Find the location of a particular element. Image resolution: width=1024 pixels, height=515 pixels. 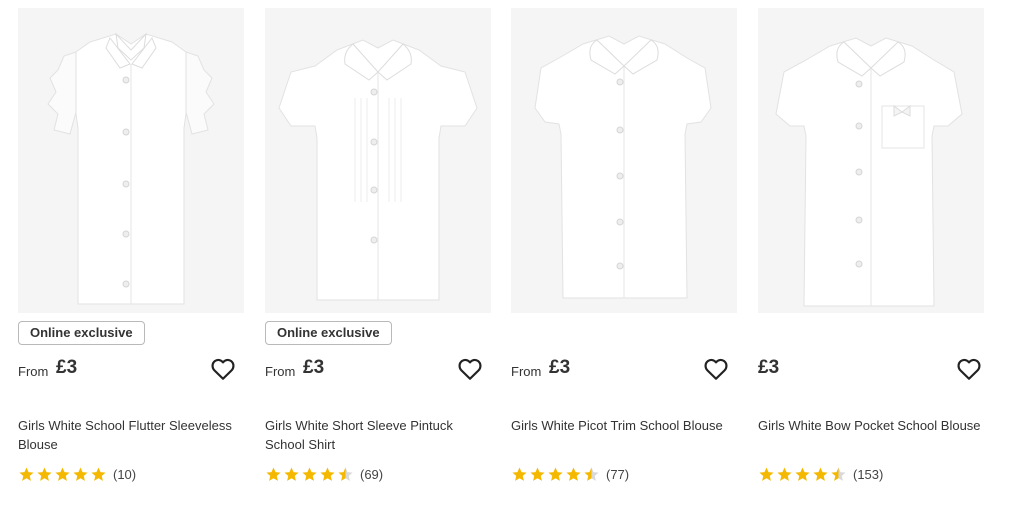

rating-row: (77) is located at coordinates (570, 474).